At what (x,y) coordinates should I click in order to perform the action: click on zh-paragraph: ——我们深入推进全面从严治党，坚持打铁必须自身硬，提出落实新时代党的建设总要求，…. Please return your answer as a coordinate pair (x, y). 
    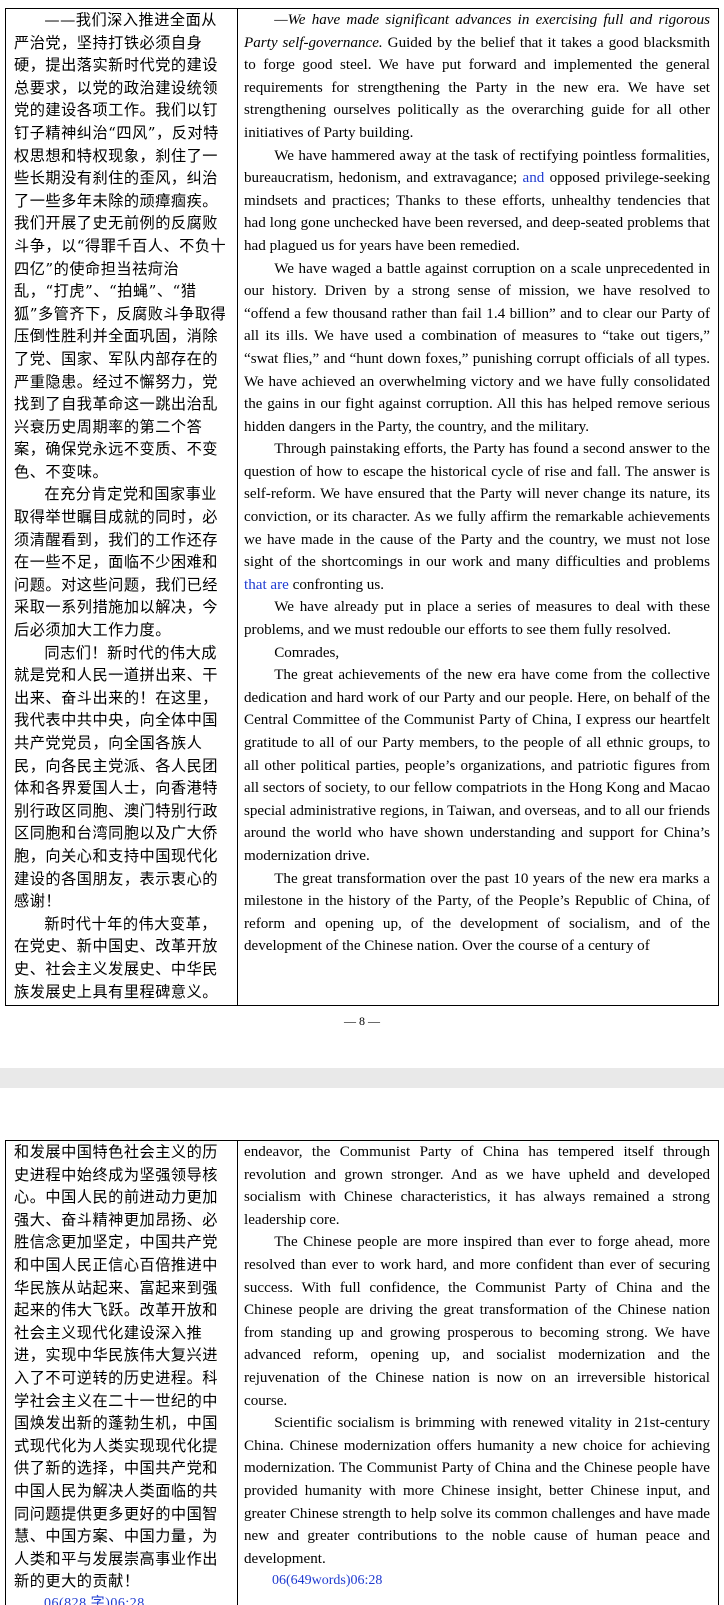
    Looking at the image, I should click on (120, 246).